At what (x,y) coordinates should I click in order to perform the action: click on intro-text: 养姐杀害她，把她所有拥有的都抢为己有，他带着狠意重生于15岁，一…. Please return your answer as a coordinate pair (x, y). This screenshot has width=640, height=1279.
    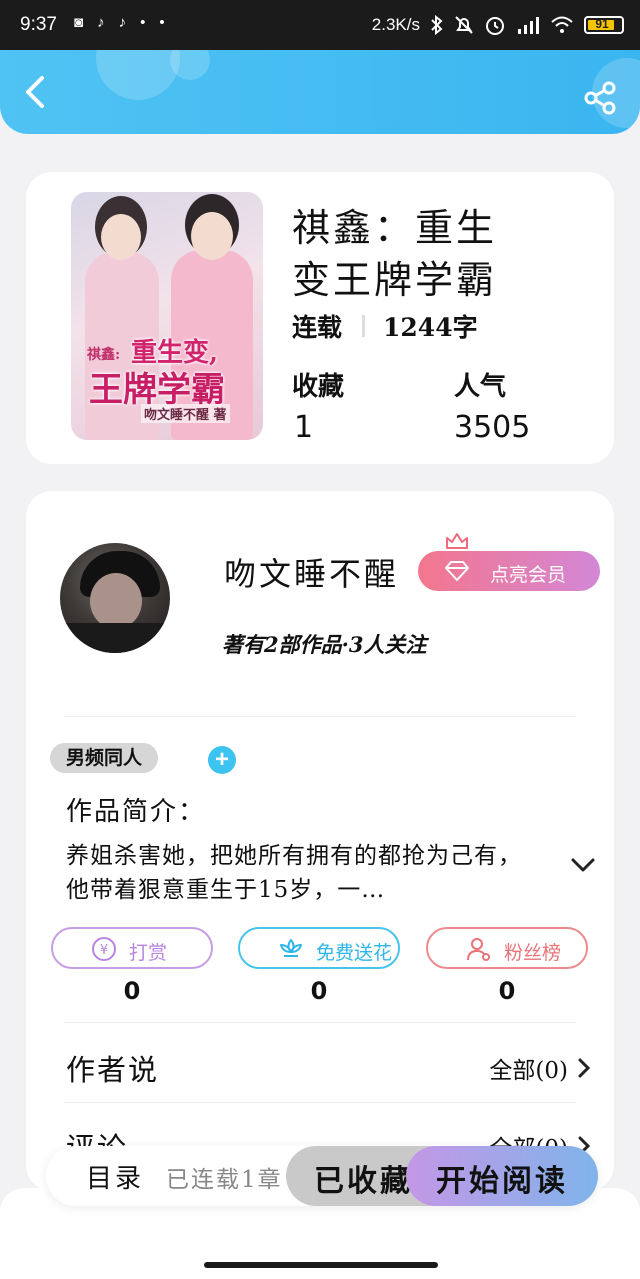
    Looking at the image, I should click on (294, 873).